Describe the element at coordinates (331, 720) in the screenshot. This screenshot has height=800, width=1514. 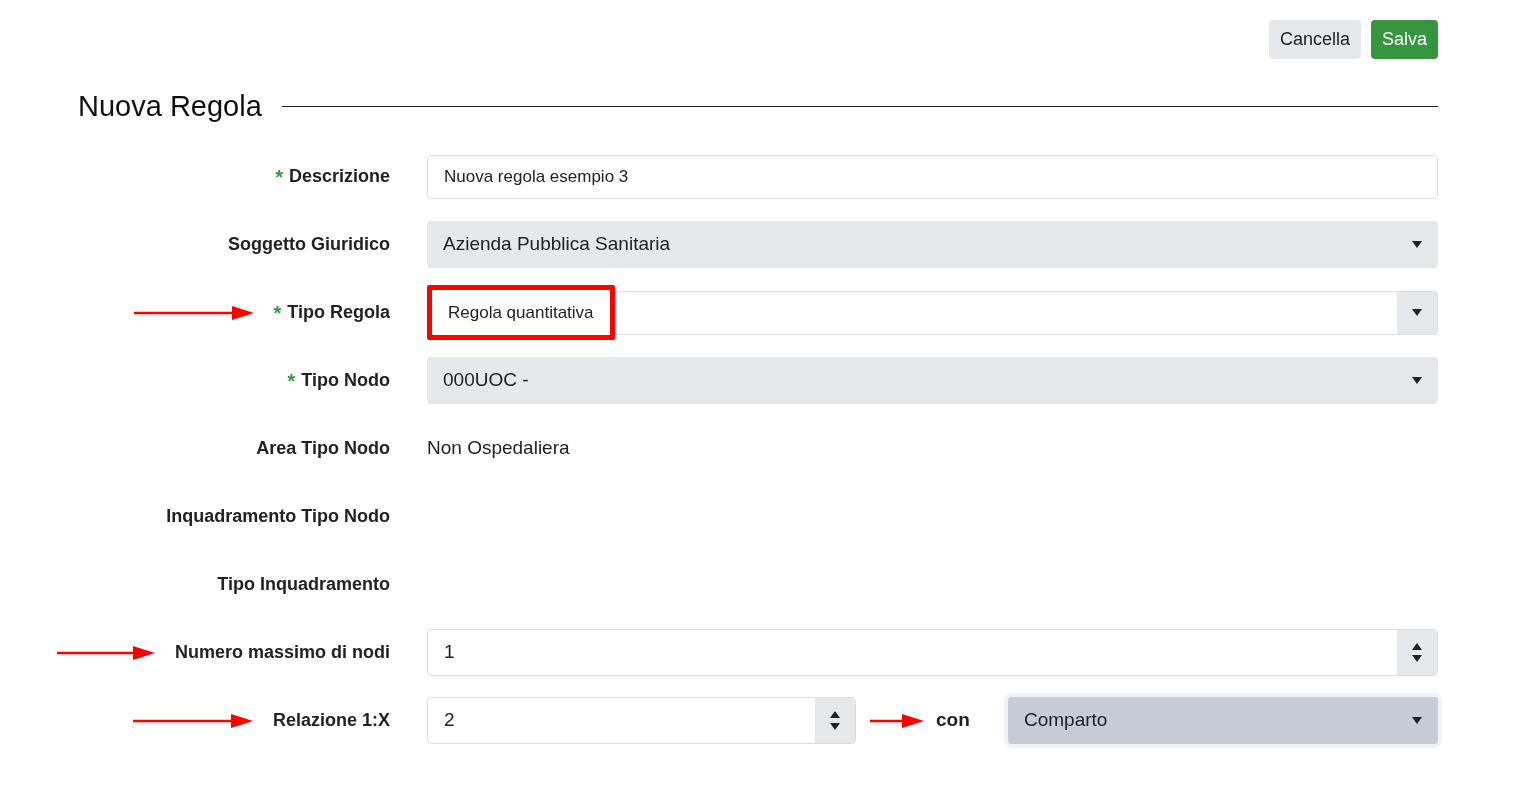
I see `field-label: Relazione 1:X` at that location.